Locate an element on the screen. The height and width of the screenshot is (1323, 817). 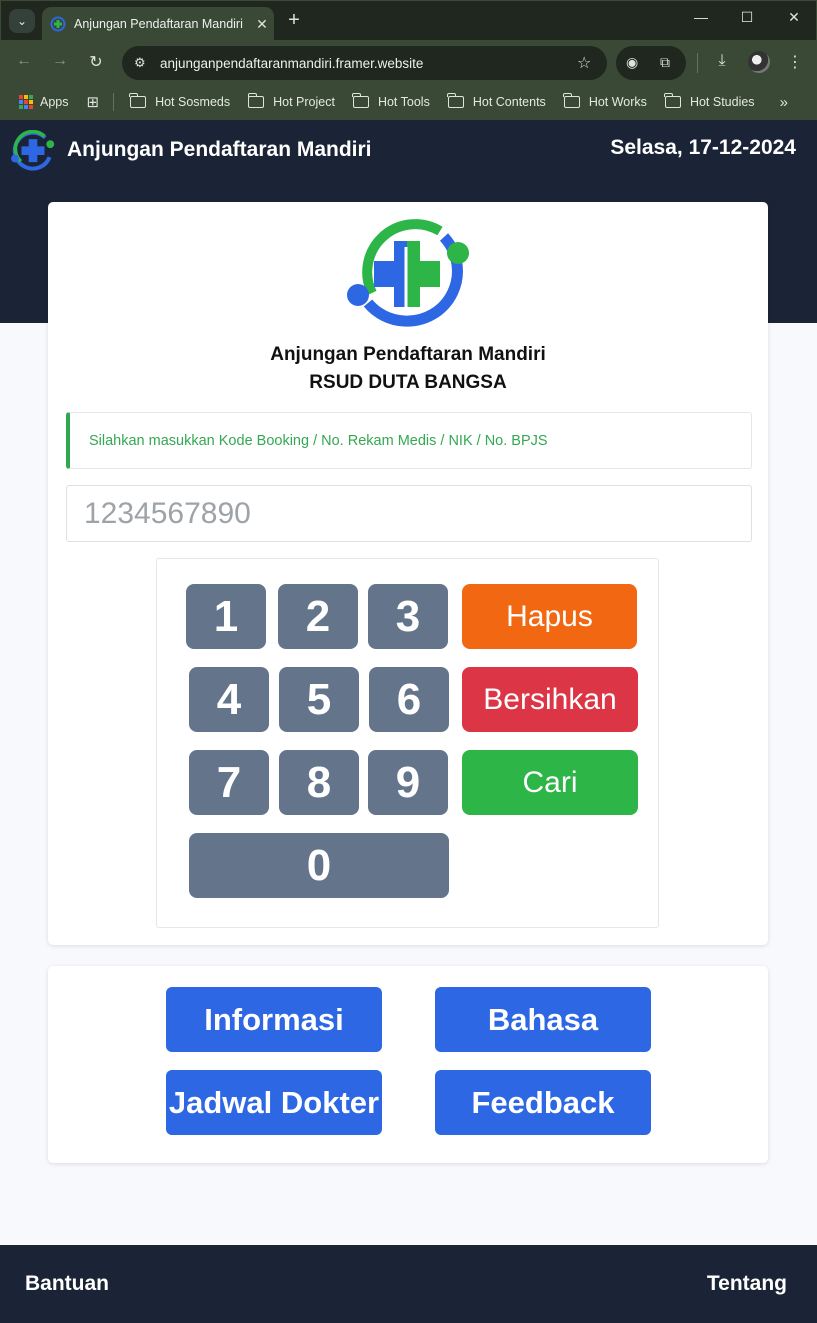
bookmarks-overflow-icon: » is located at coordinates (784, 102).